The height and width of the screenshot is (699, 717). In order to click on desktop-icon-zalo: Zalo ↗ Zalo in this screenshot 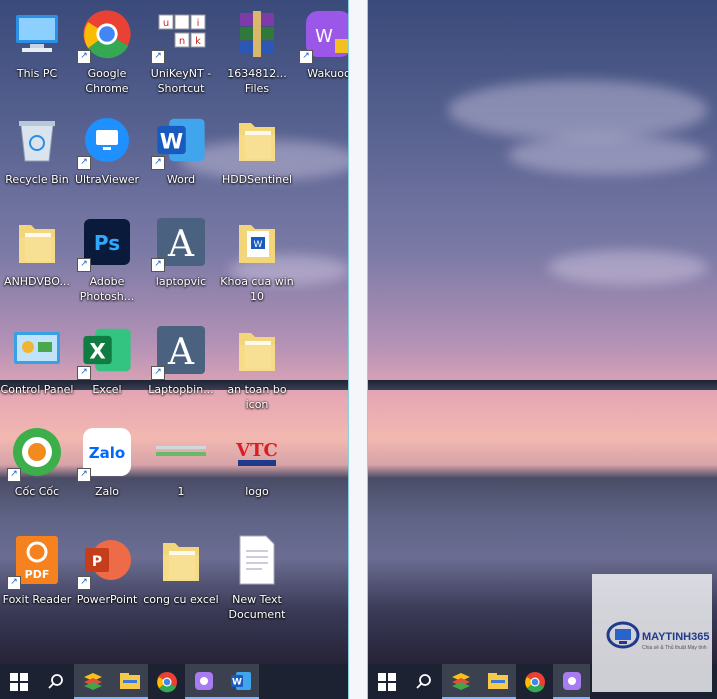, I will do `click(107, 461)`.